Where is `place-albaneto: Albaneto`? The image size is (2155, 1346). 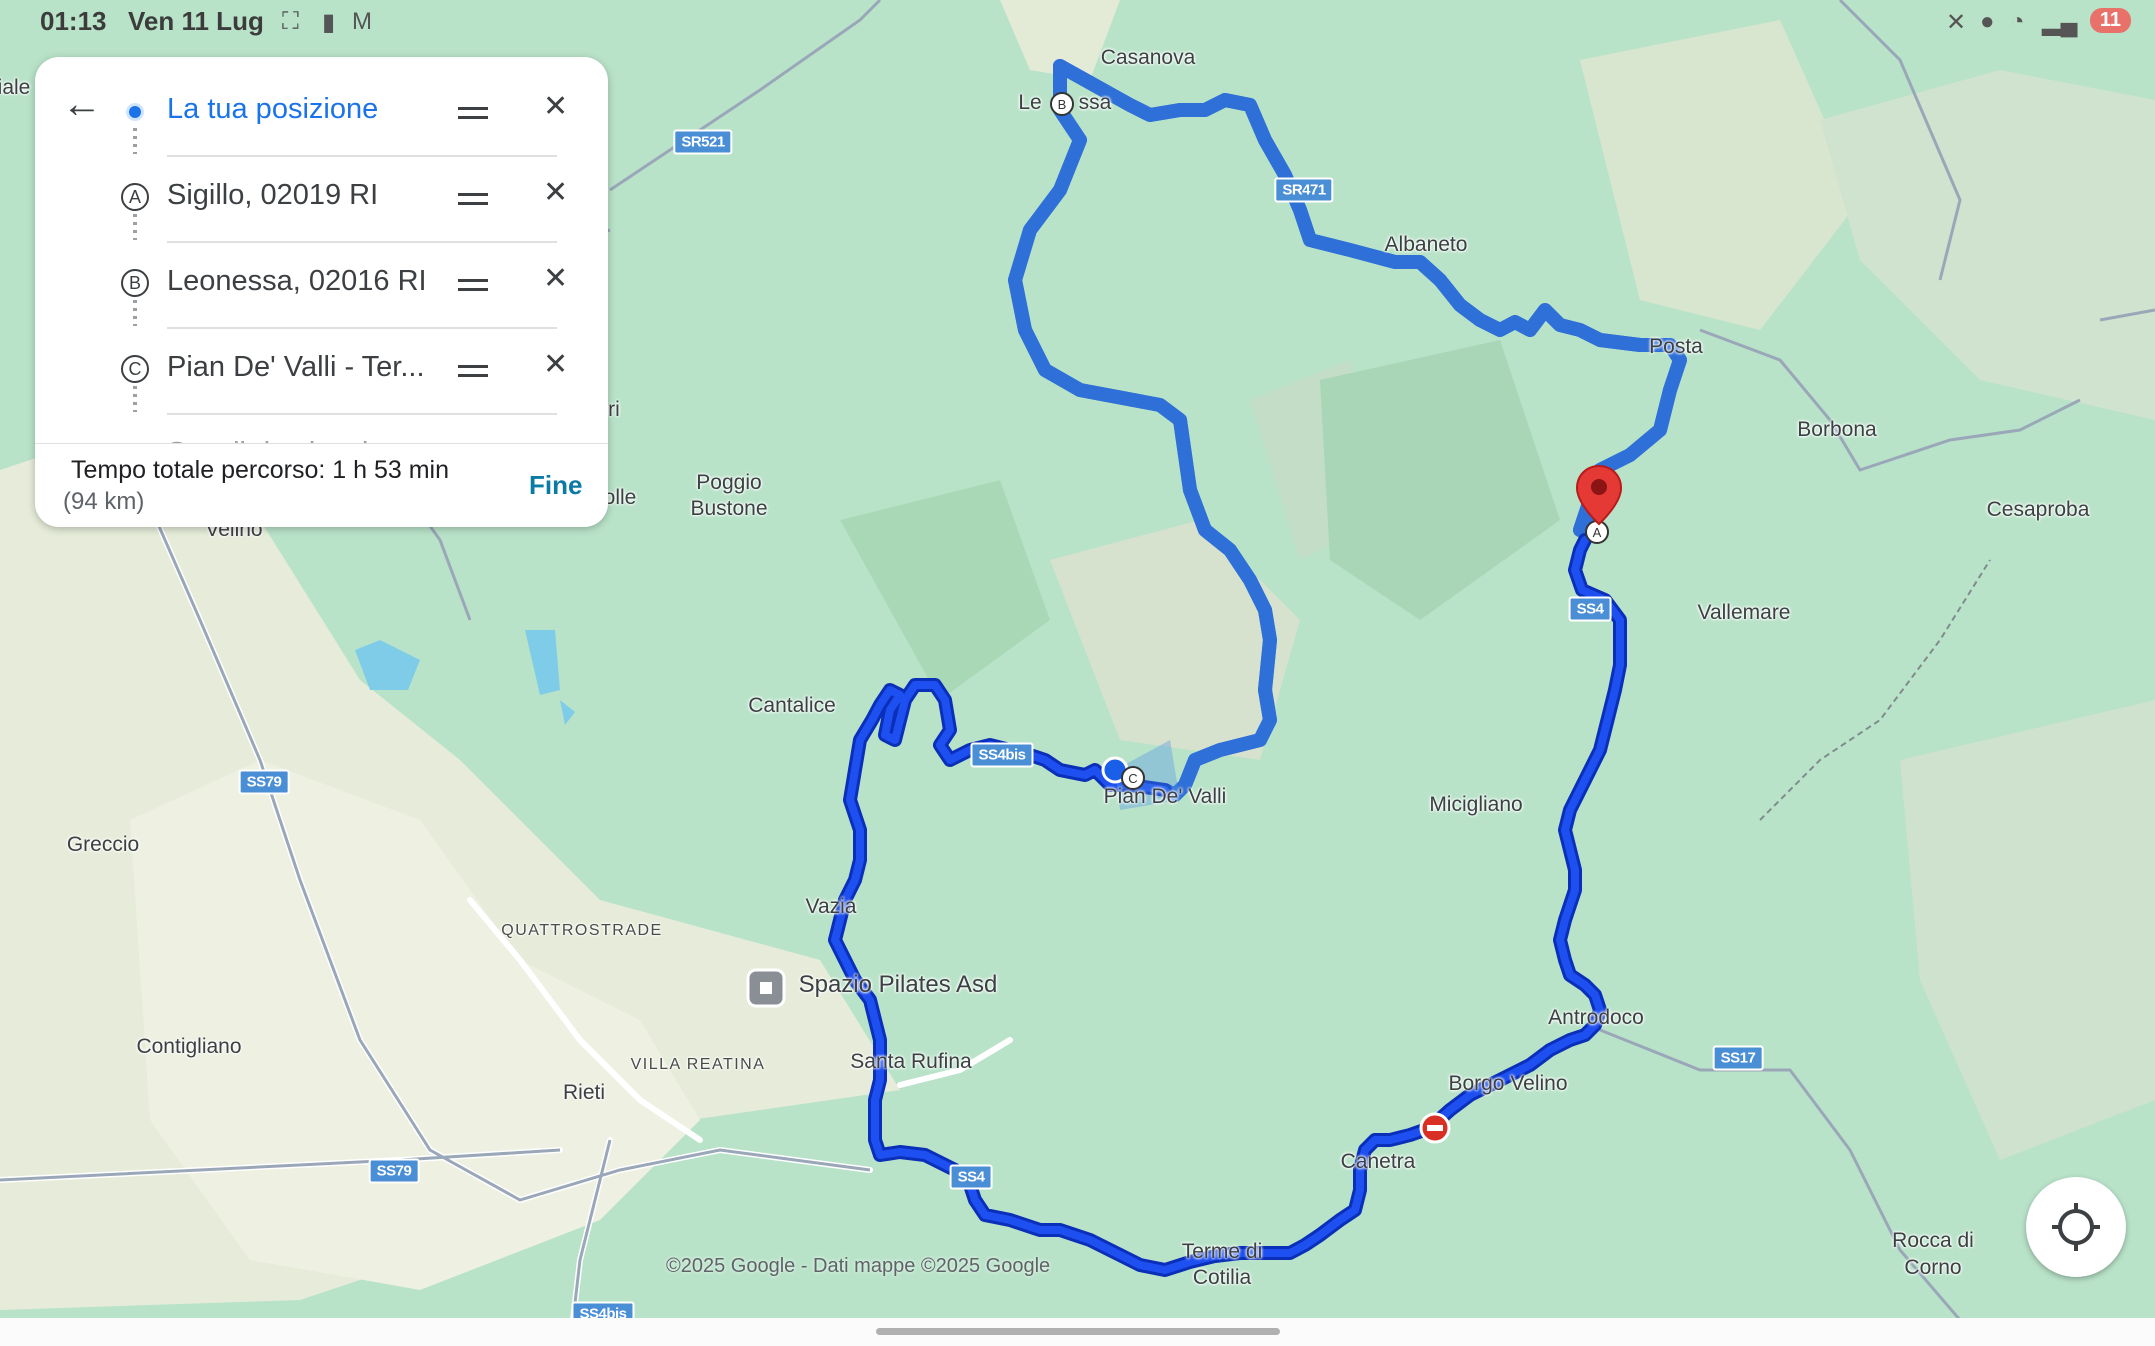 place-albaneto: Albaneto is located at coordinates (1426, 244).